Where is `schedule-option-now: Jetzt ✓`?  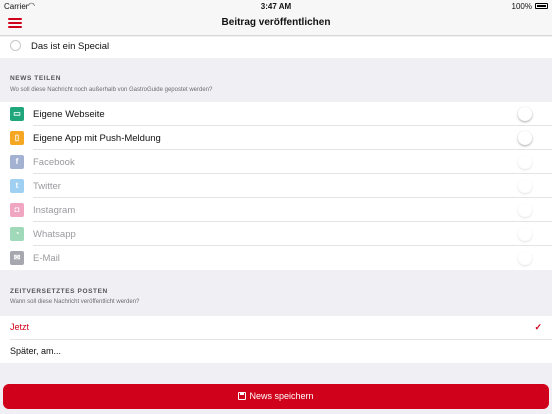 schedule-option-now: Jetzt ✓ is located at coordinates (276, 327).